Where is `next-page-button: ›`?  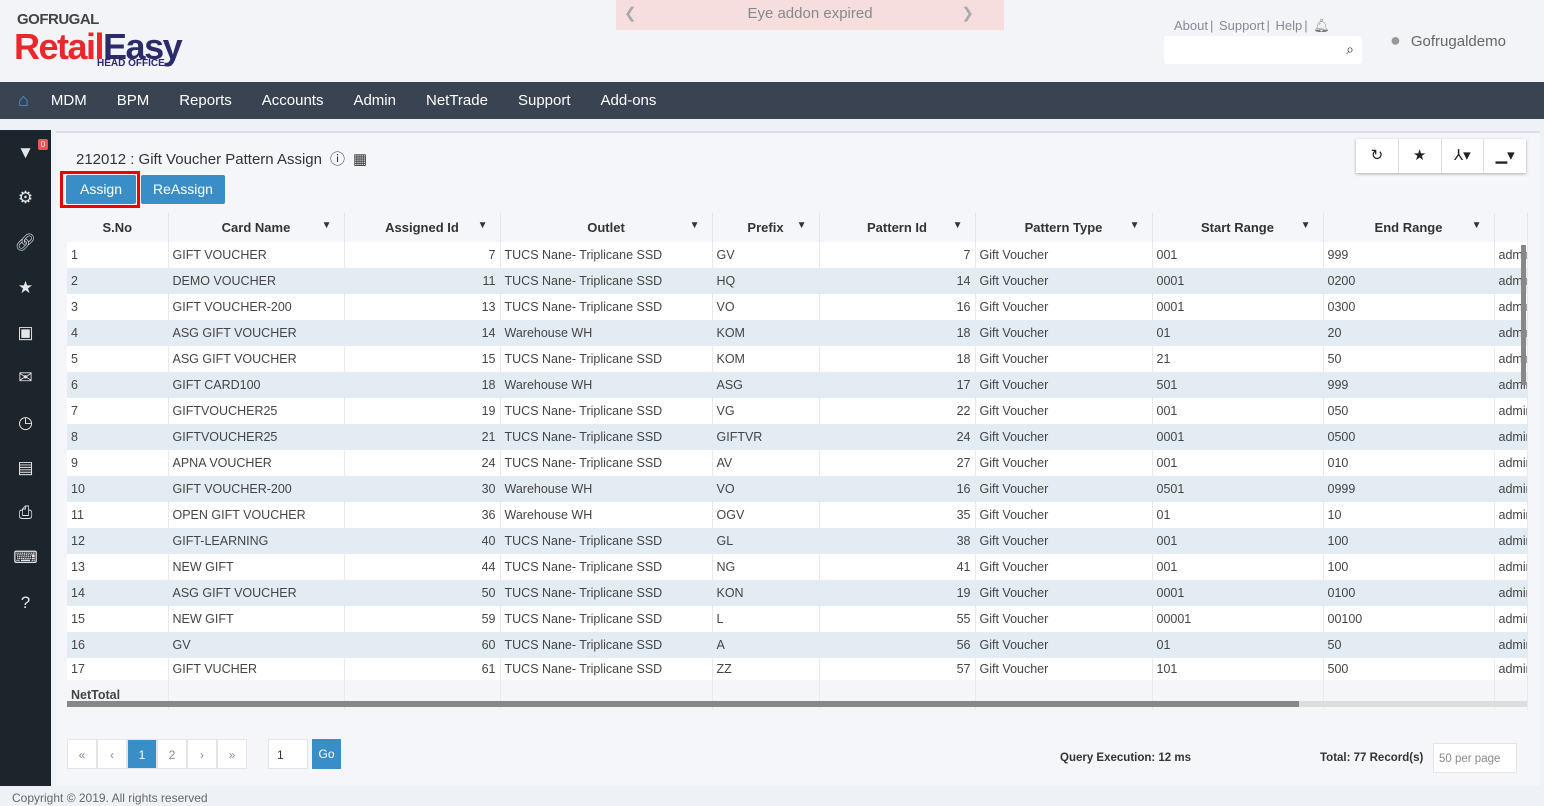 next-page-button: › is located at coordinates (202, 754).